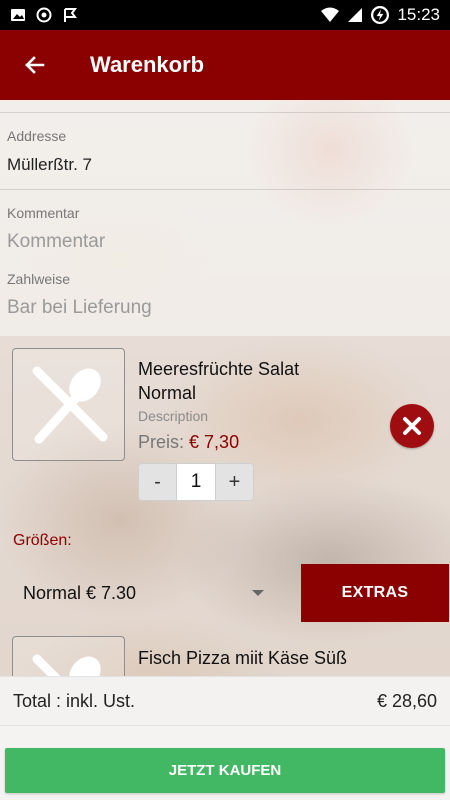 The height and width of the screenshot is (800, 450). Describe the element at coordinates (330, 14) in the screenshot. I see `wifi-icon` at that location.